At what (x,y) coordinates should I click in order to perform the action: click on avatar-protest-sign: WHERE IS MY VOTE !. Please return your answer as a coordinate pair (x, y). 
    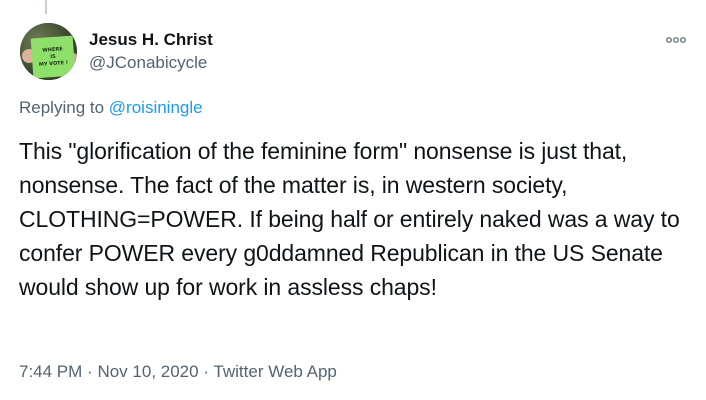
    Looking at the image, I should click on (53, 57).